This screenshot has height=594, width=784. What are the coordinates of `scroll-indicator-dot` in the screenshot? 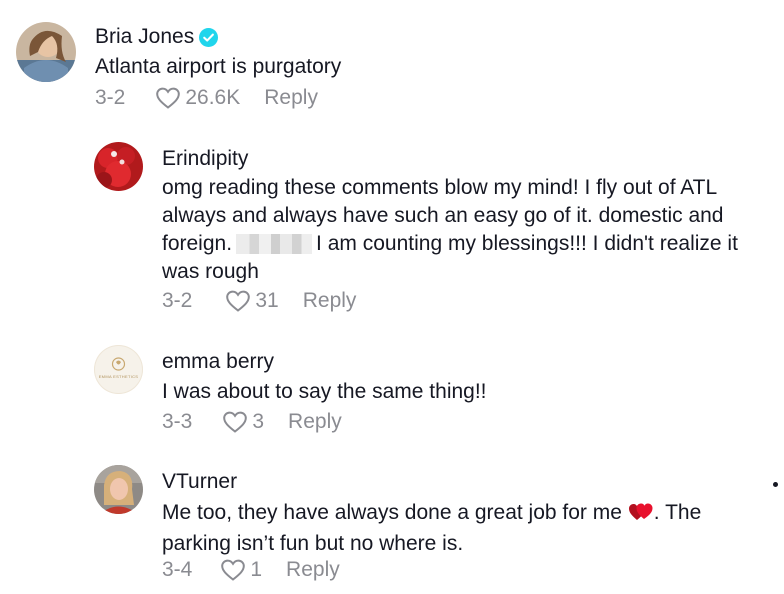 It's located at (775, 484).